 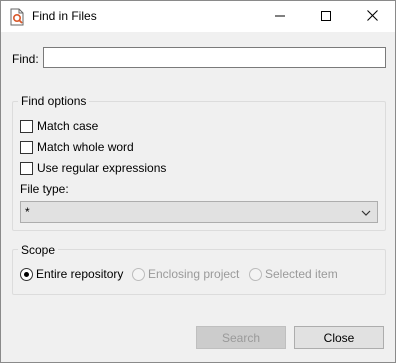 What do you see at coordinates (38, 250) in the screenshot?
I see `scope-legend: Scope` at bounding box center [38, 250].